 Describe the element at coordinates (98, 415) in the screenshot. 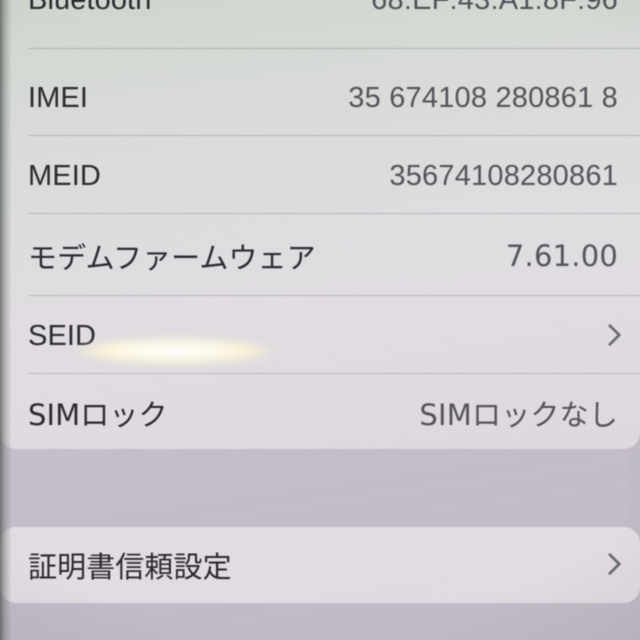

I see `row-label-sim-lock: SIMロック` at that location.